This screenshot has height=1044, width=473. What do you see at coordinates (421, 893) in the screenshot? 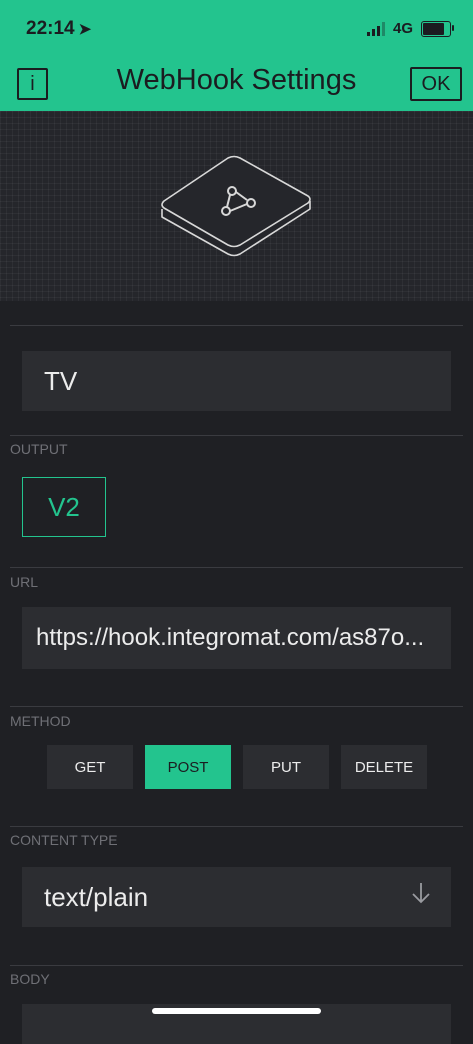
I see `arrow-down-icon` at bounding box center [421, 893].